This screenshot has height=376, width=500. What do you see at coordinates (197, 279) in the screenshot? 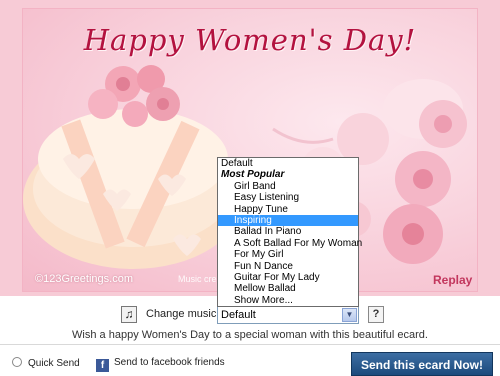
I see `music-credit: Music cre` at bounding box center [197, 279].